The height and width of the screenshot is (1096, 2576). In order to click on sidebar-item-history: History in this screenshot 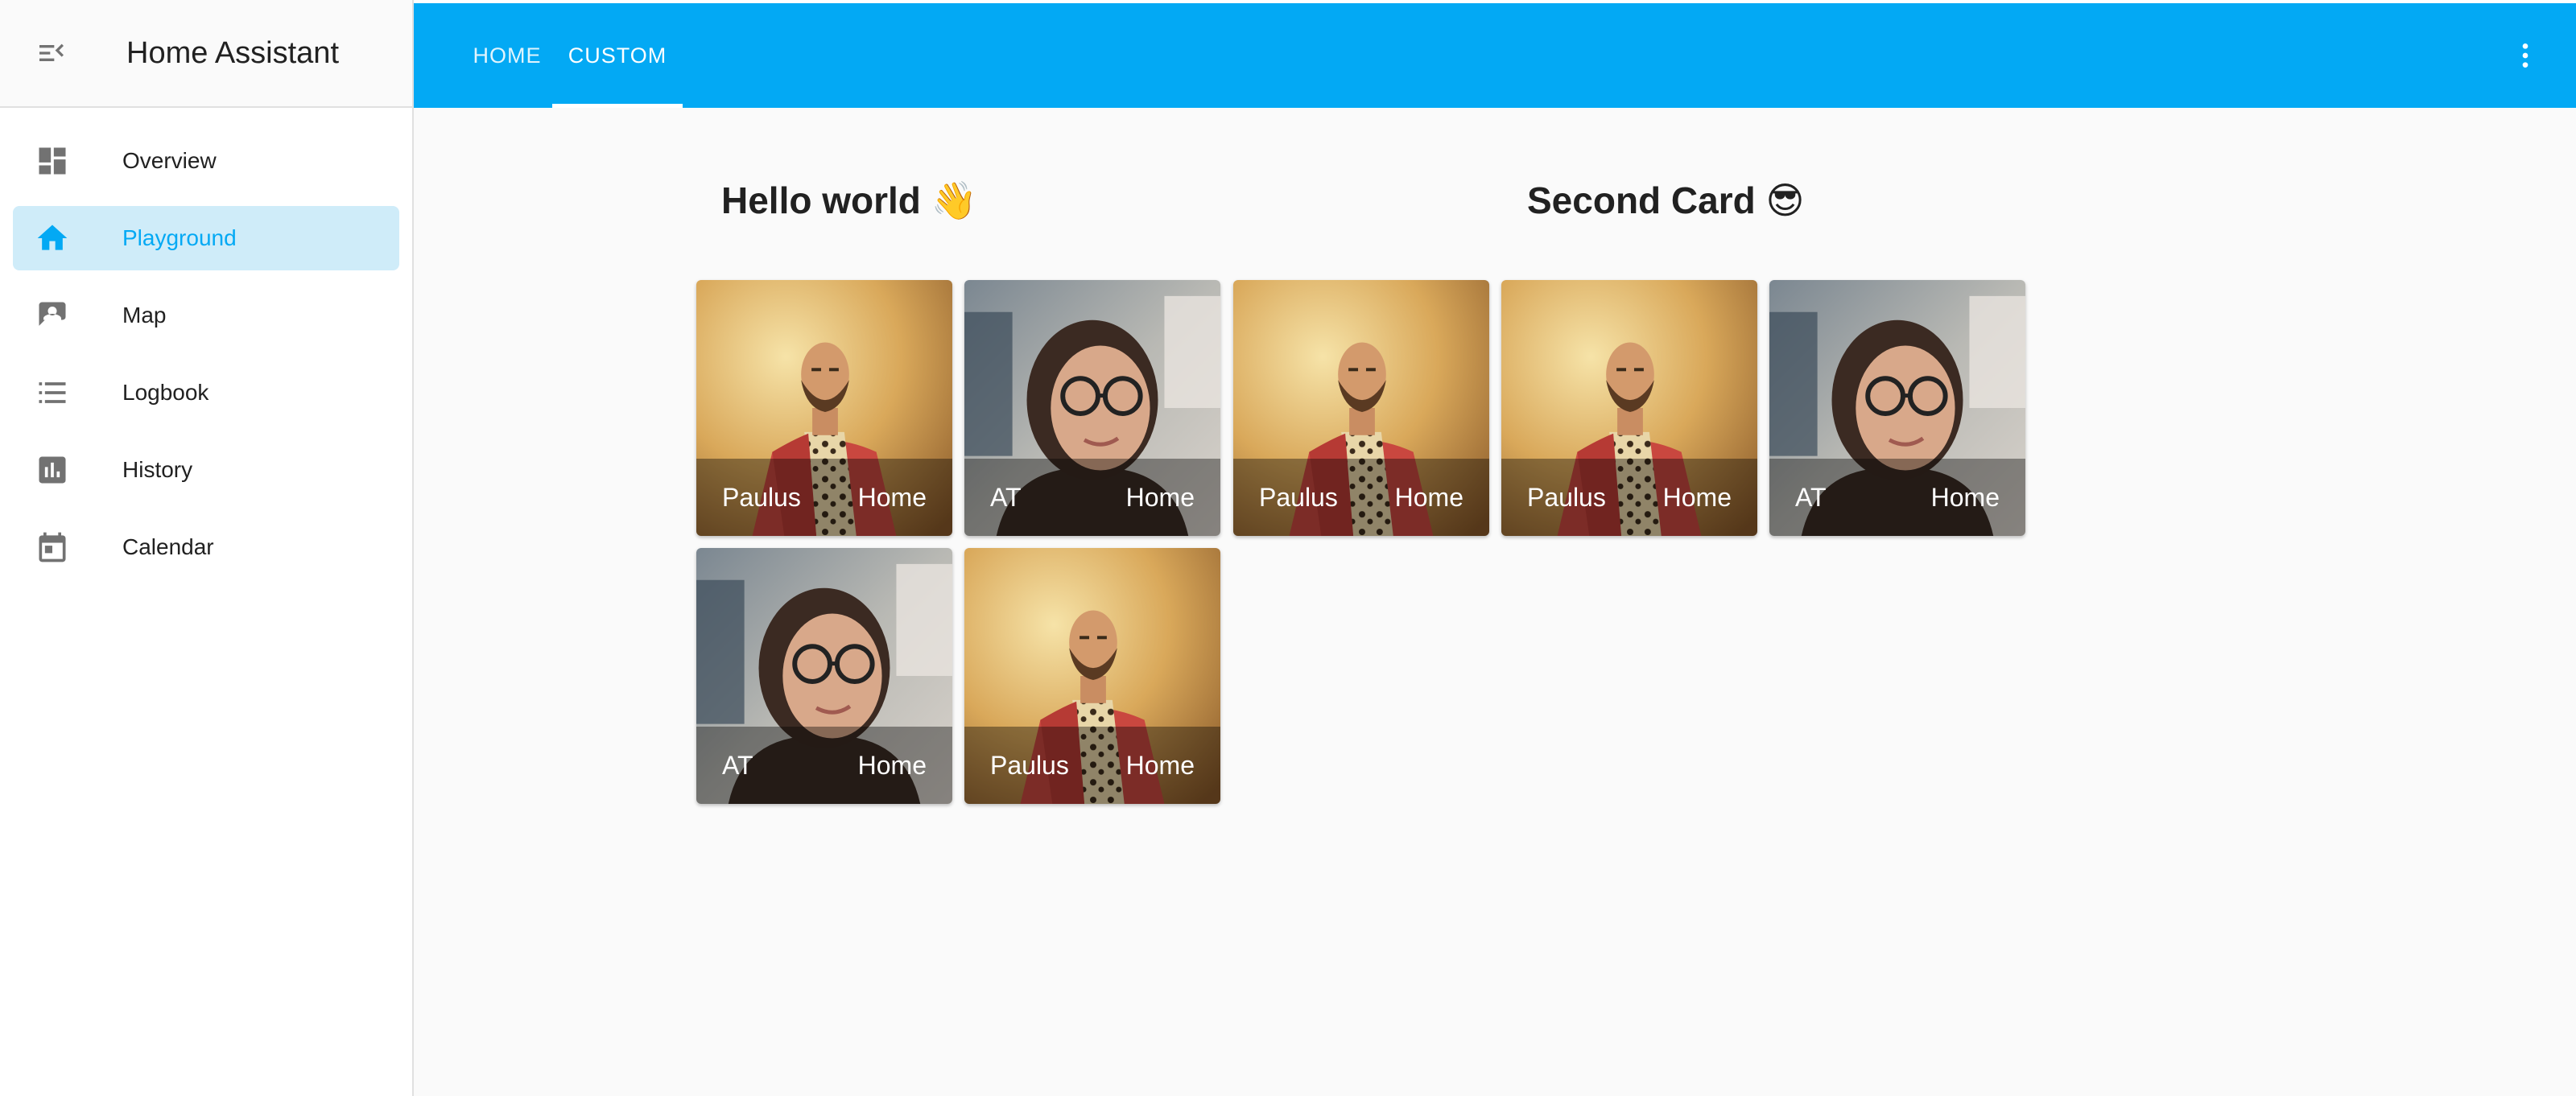, I will do `click(206, 470)`.